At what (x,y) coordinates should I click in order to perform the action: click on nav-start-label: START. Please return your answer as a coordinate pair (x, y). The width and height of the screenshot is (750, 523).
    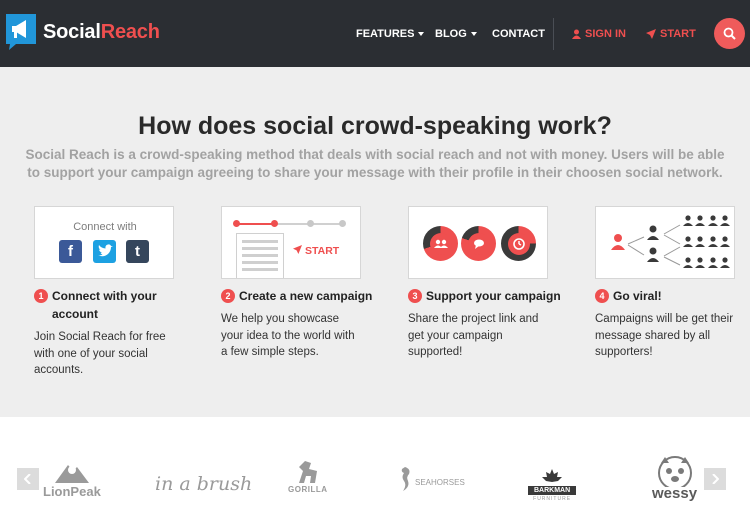
    Looking at the image, I should click on (678, 33).